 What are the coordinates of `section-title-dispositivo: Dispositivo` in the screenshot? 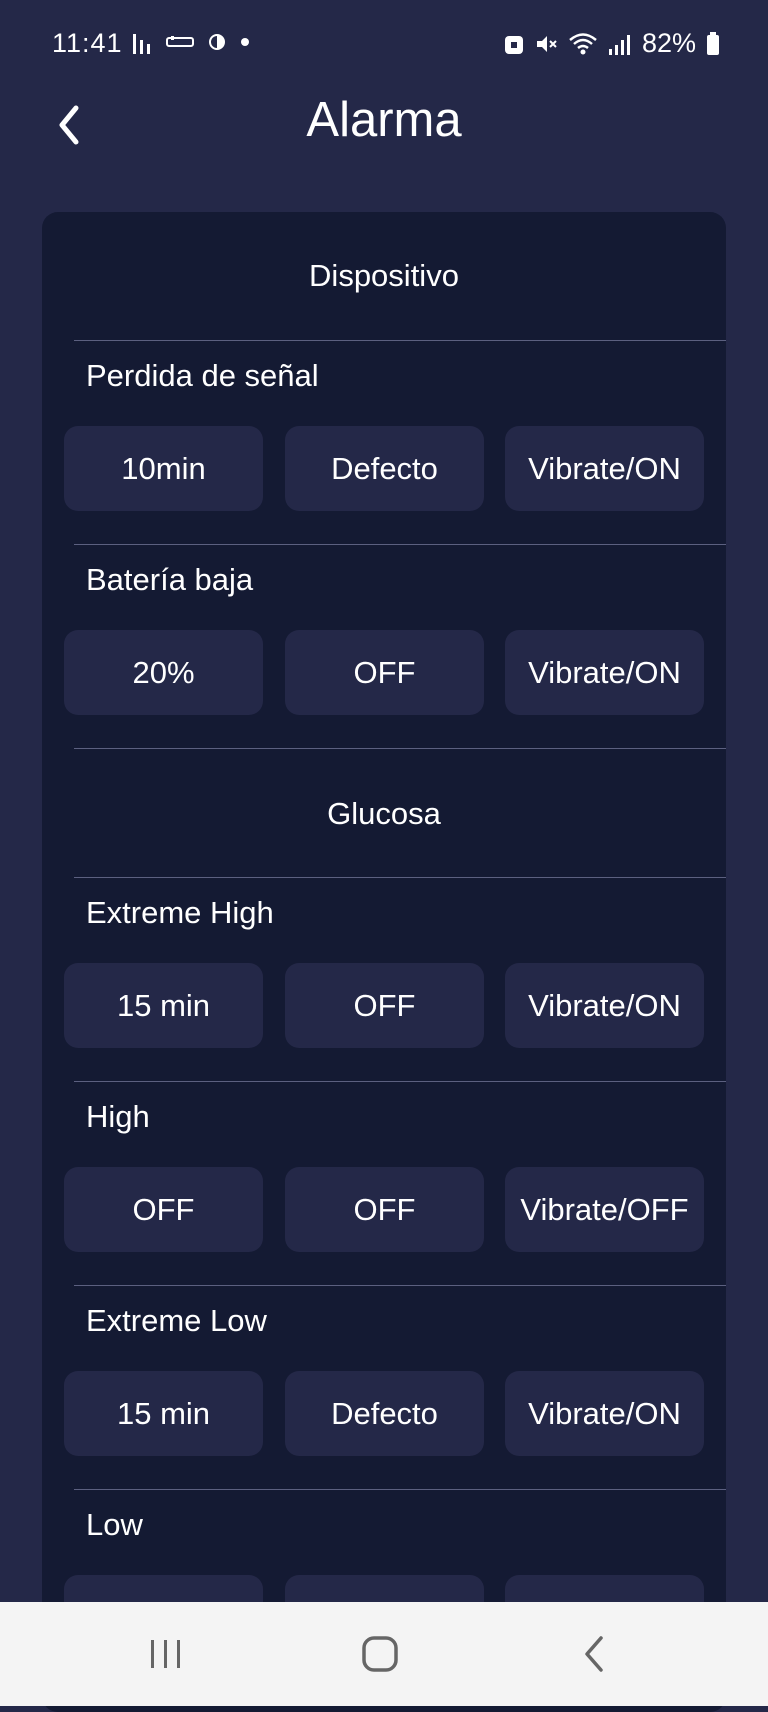 It's located at (384, 275).